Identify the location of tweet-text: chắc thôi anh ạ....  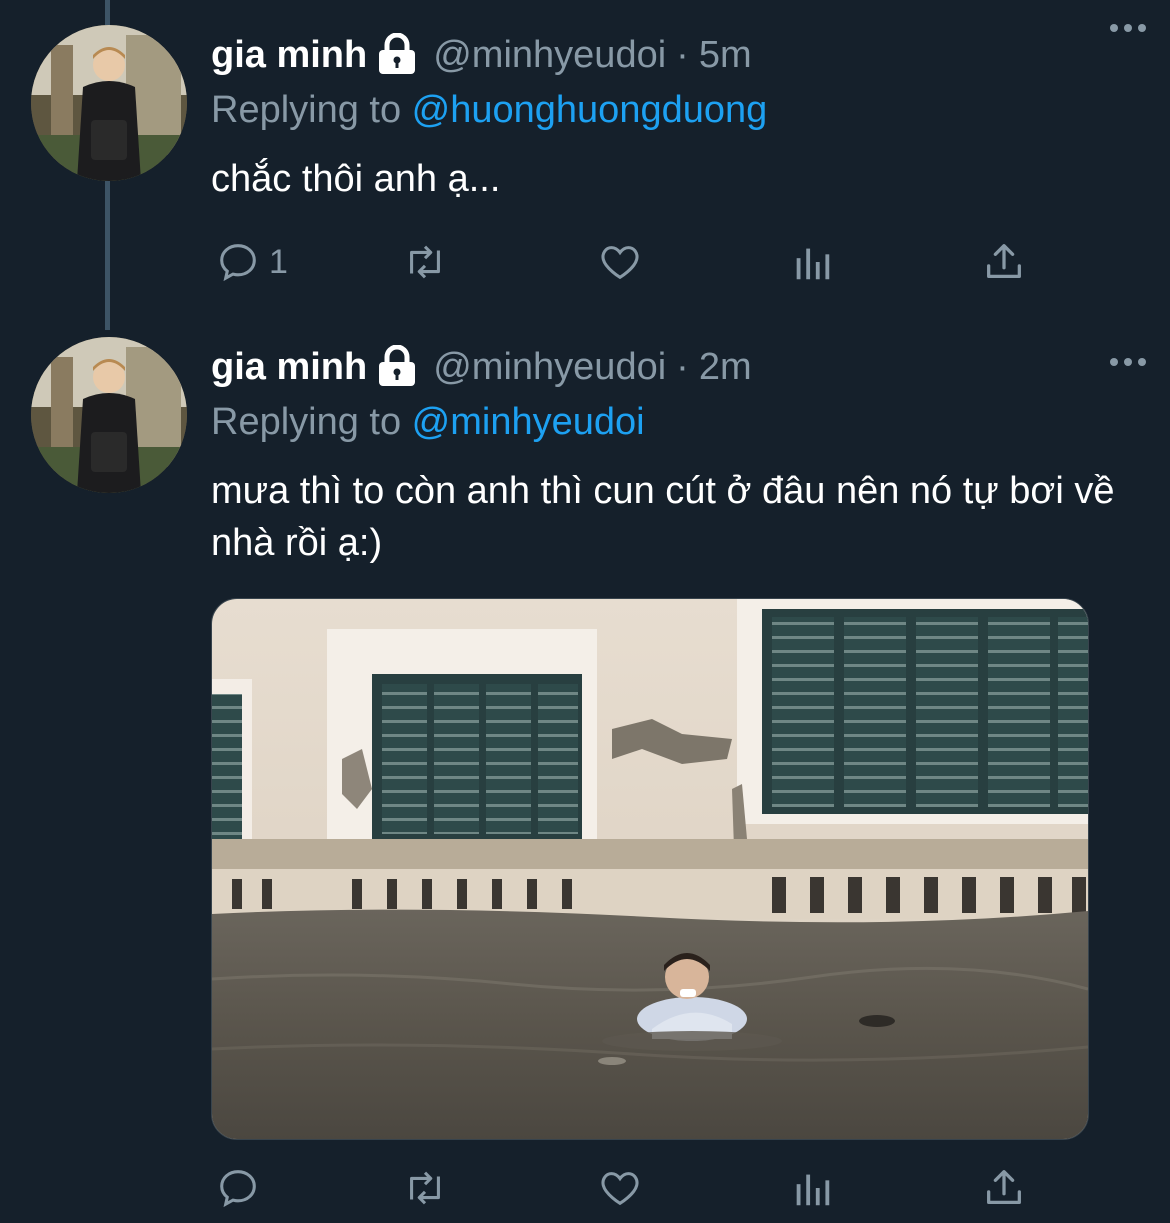
(356, 179).